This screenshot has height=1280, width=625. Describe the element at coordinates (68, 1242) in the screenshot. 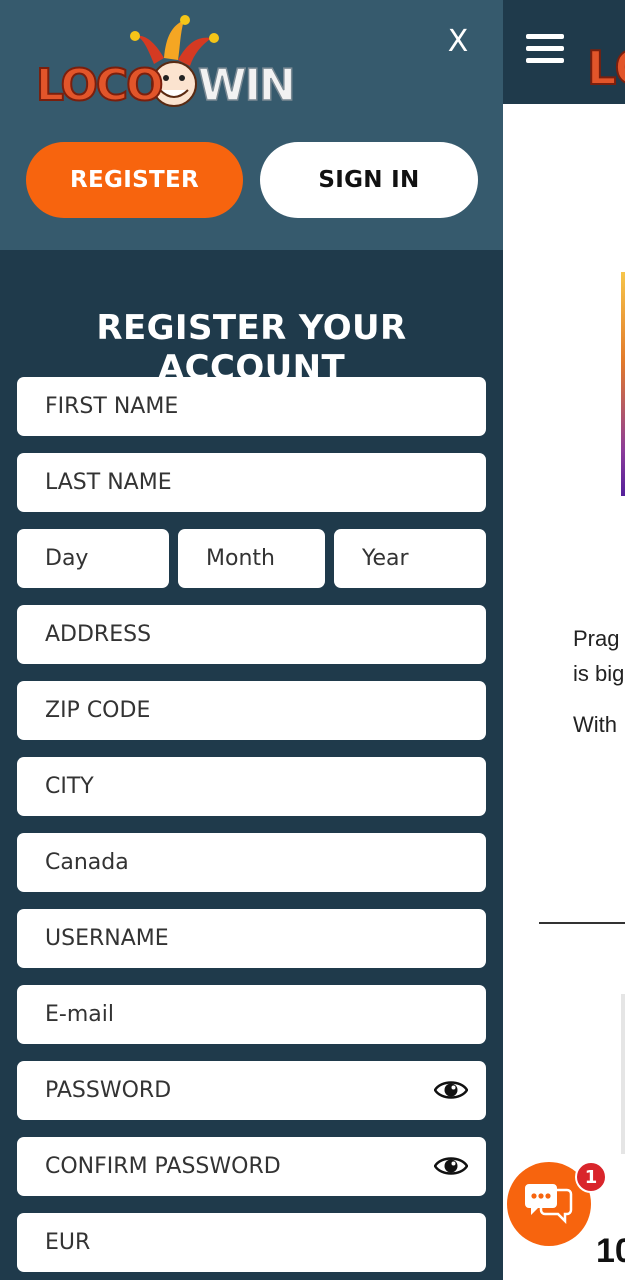

I see `currency-value: EUR` at that location.